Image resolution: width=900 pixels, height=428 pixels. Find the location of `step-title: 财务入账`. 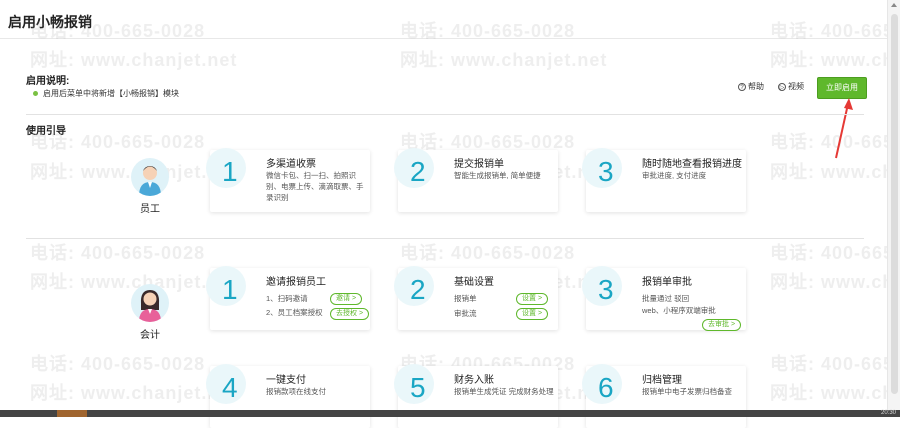

step-title: 财务入账 is located at coordinates (474, 380).